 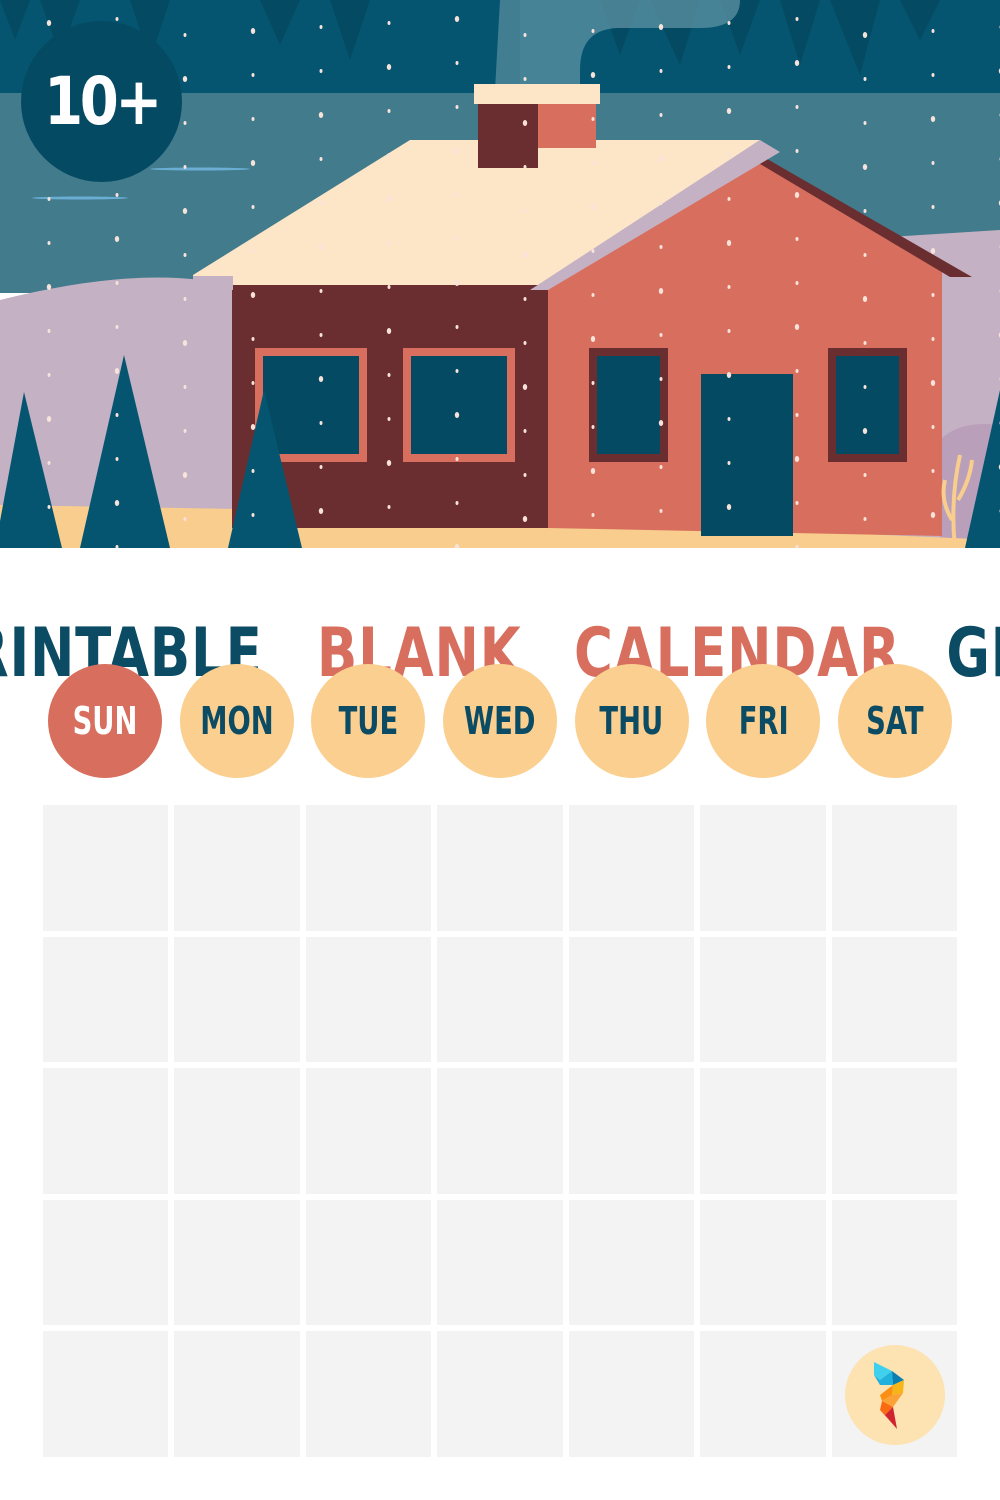 I want to click on count-badge-text: 10+, so click(x=103, y=101).